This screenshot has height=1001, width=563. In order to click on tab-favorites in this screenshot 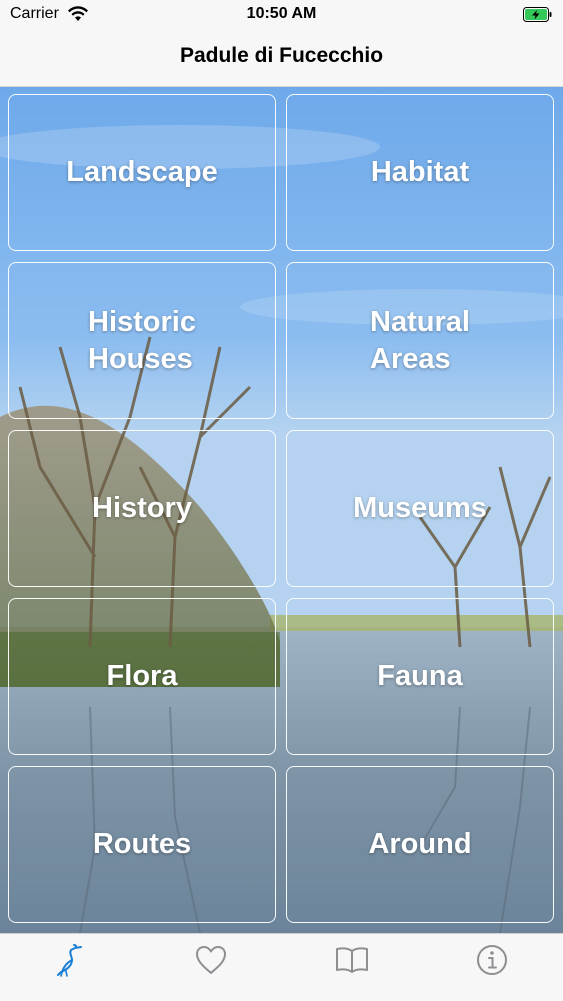, I will do `click(211, 962)`.